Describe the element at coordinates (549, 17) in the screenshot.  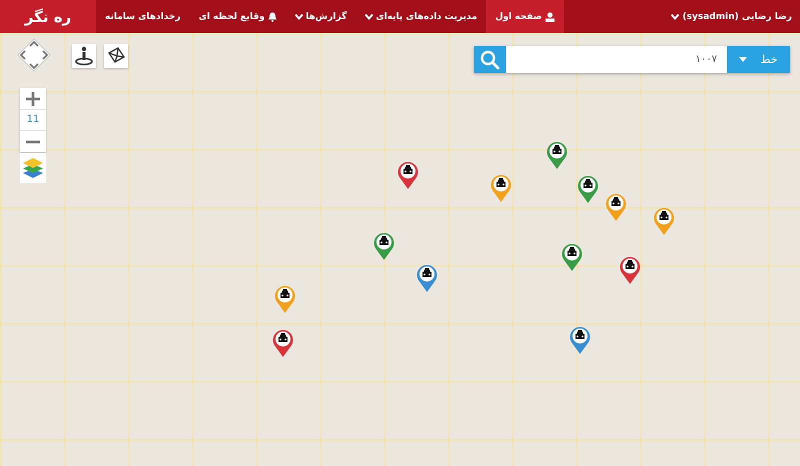
I see `user-icon` at that location.